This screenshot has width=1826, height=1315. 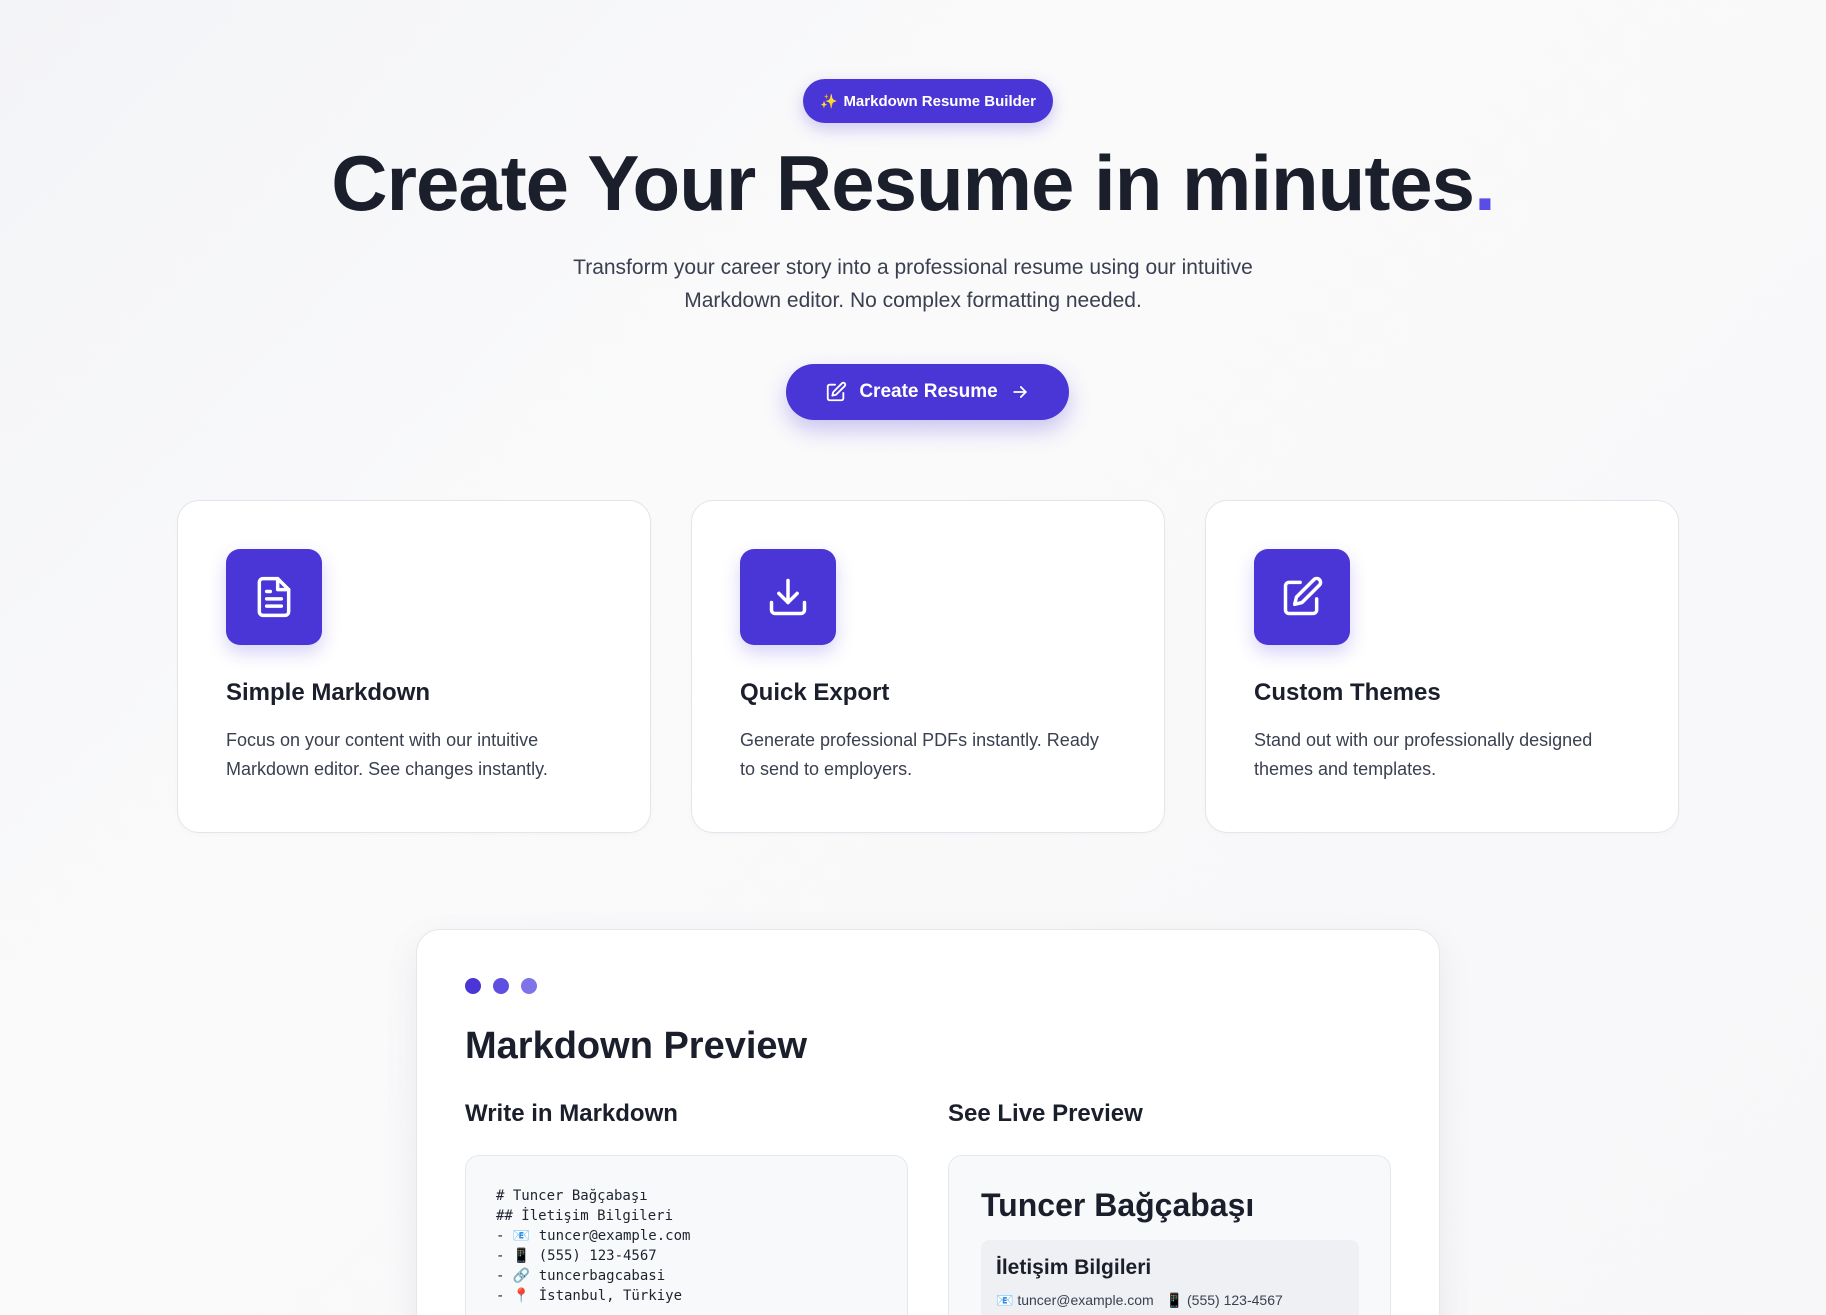 I want to click on create-resume-label: Create Resume, so click(x=928, y=391).